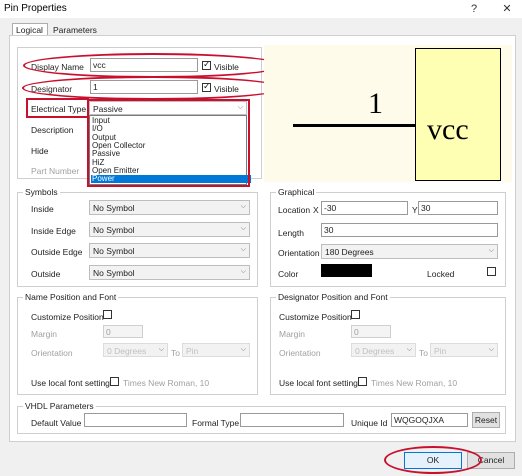  I want to click on preview-designator: 1, so click(375, 103).